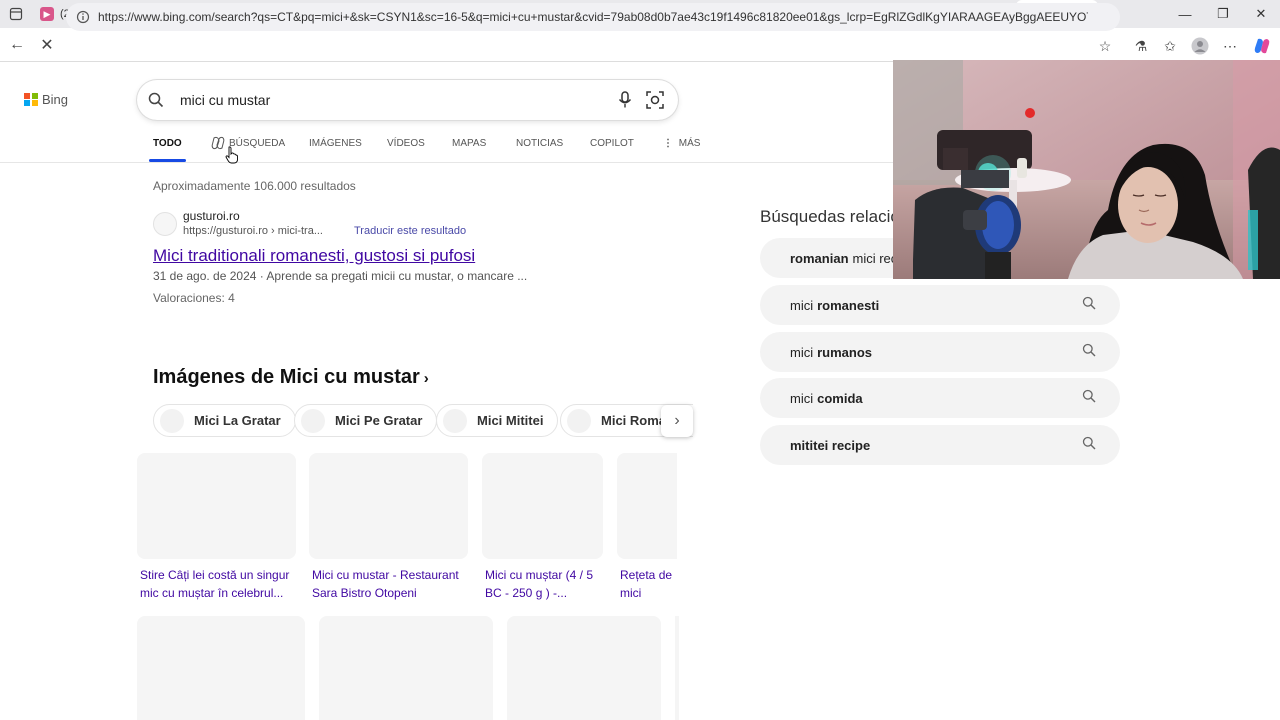  What do you see at coordinates (1105, 46) in the screenshot?
I see `favorite-star-icon: ☆` at bounding box center [1105, 46].